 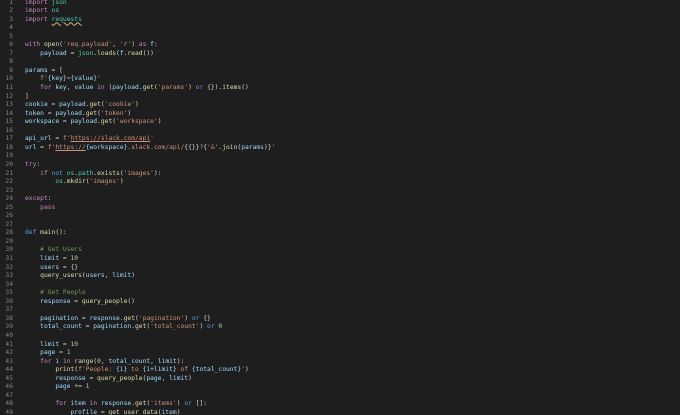 What do you see at coordinates (340, 45) in the screenshot?
I see `code-line: 6 with open('req.payload', 'r') as f:` at bounding box center [340, 45].